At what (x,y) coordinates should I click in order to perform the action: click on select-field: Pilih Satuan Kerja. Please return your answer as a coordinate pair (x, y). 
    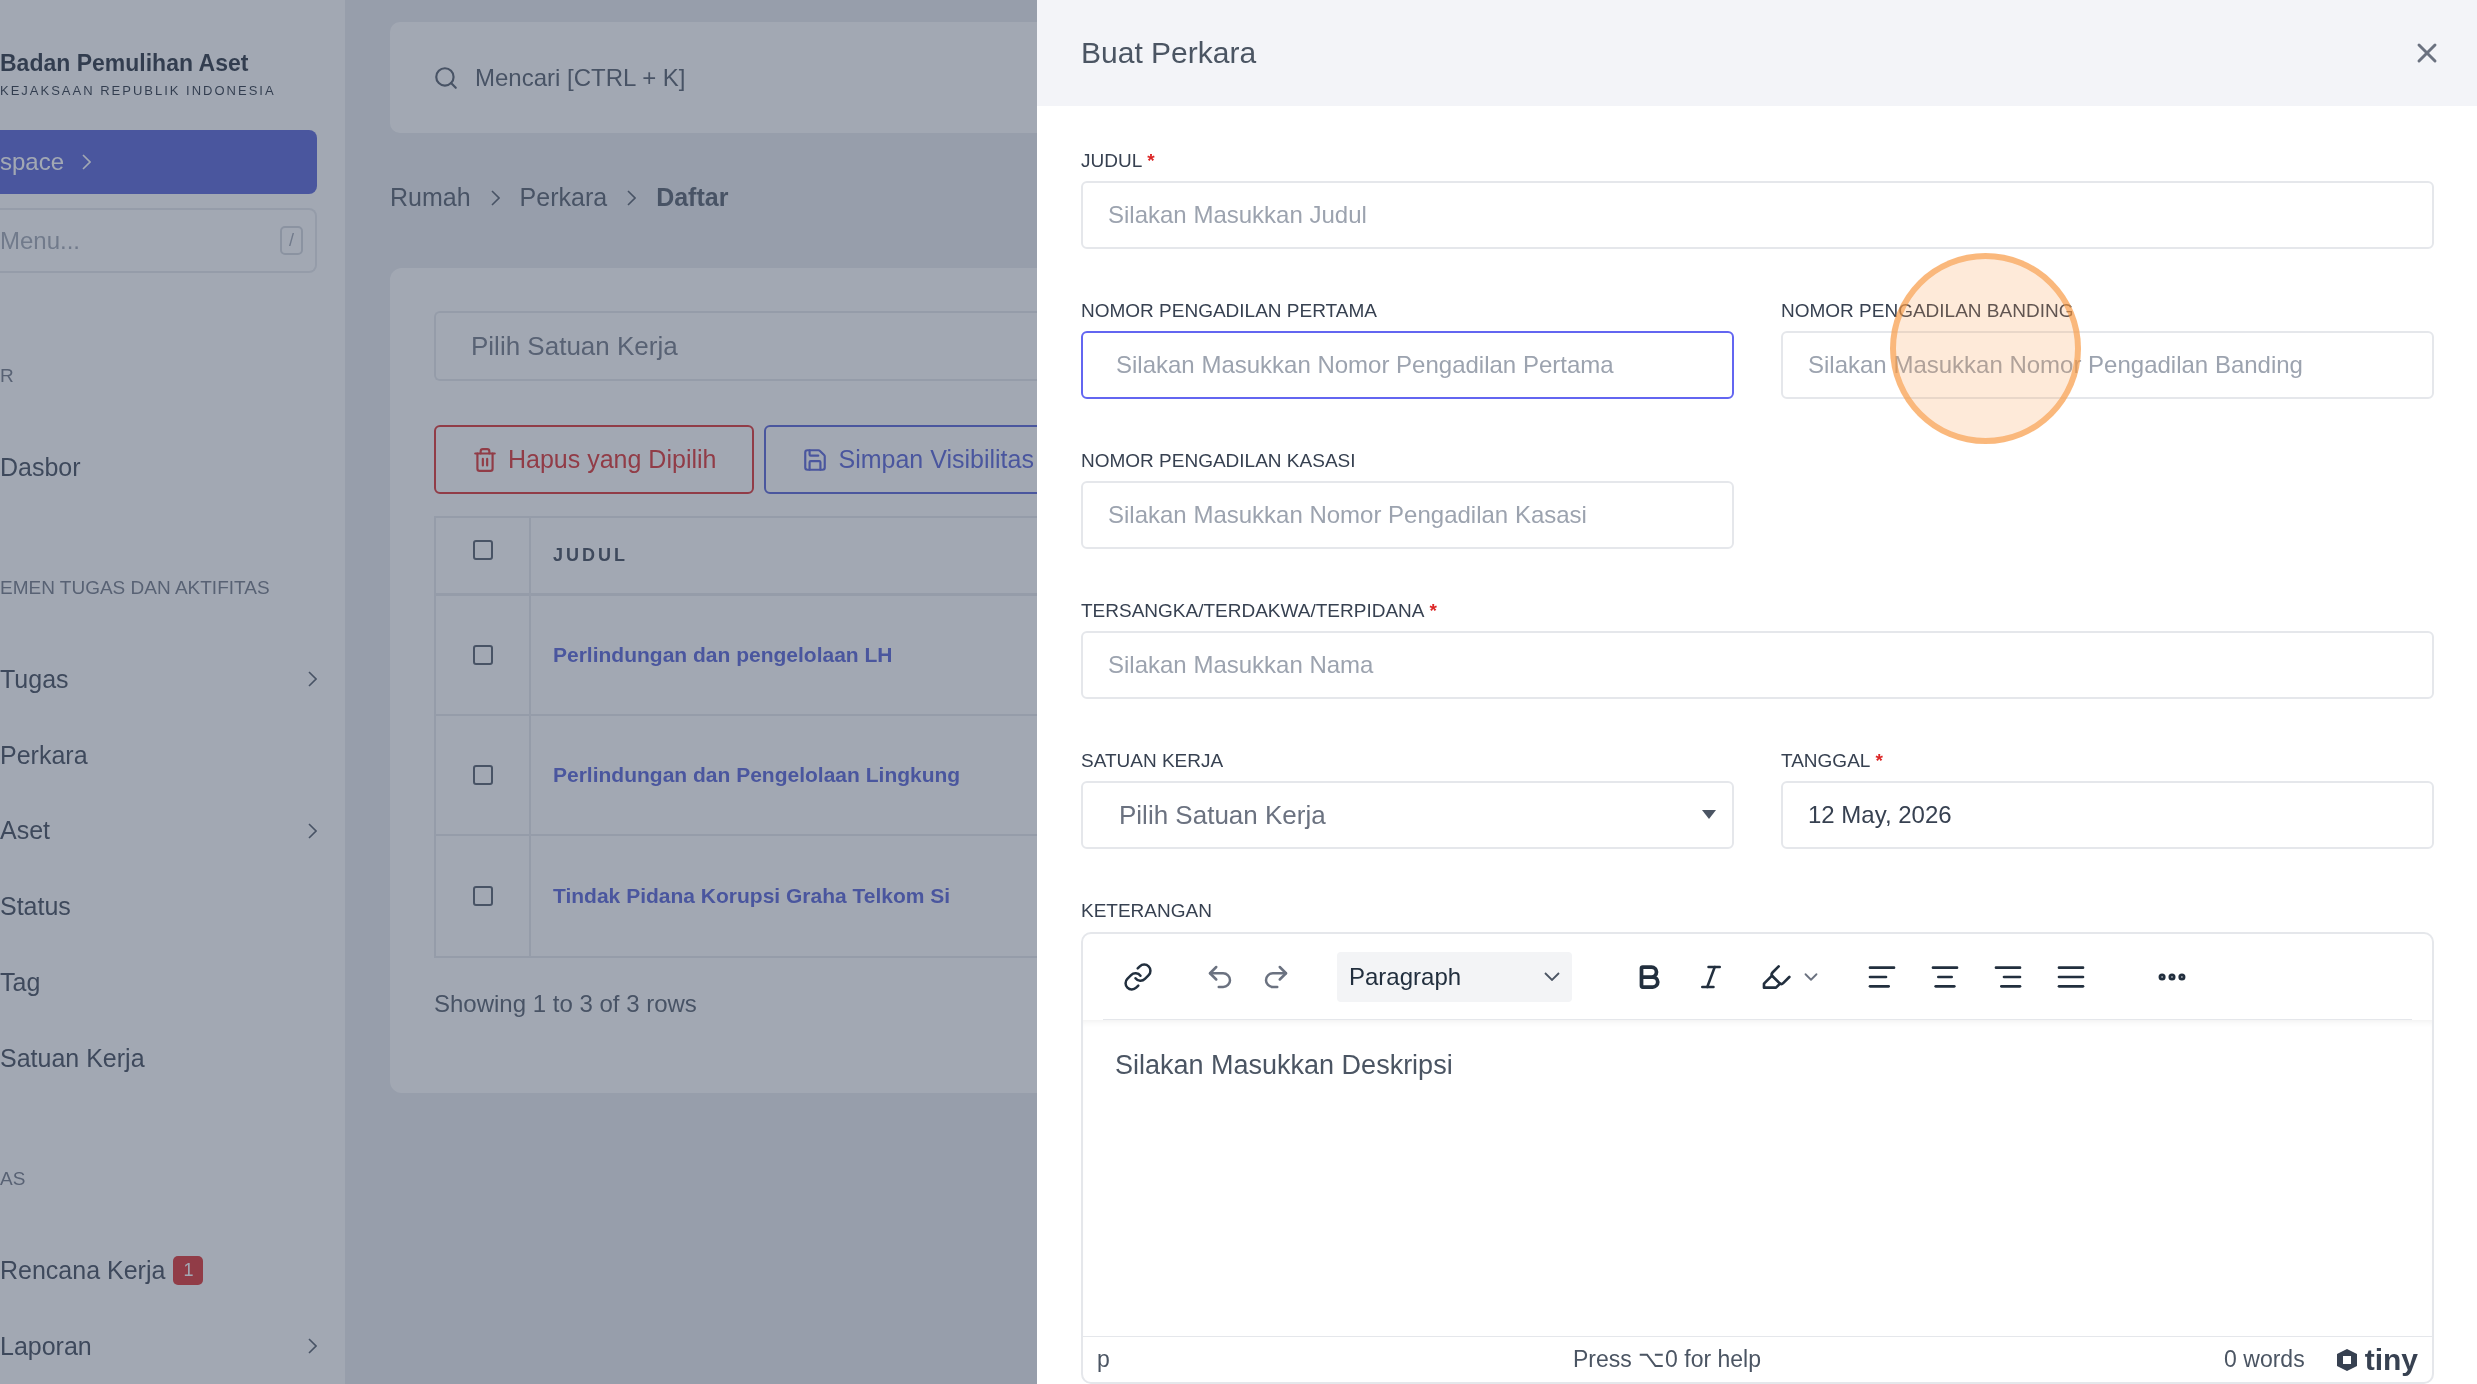
    Looking at the image, I should click on (1407, 815).